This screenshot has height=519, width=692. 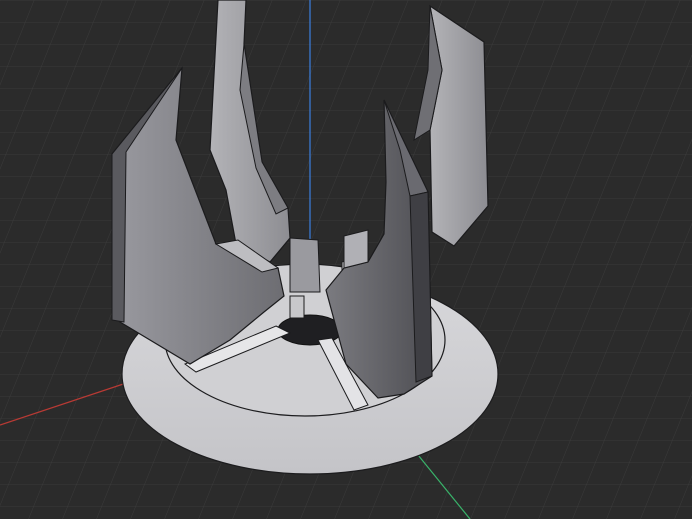 What do you see at coordinates (459, 125) in the screenshot?
I see `fin-back-right-face` at bounding box center [459, 125].